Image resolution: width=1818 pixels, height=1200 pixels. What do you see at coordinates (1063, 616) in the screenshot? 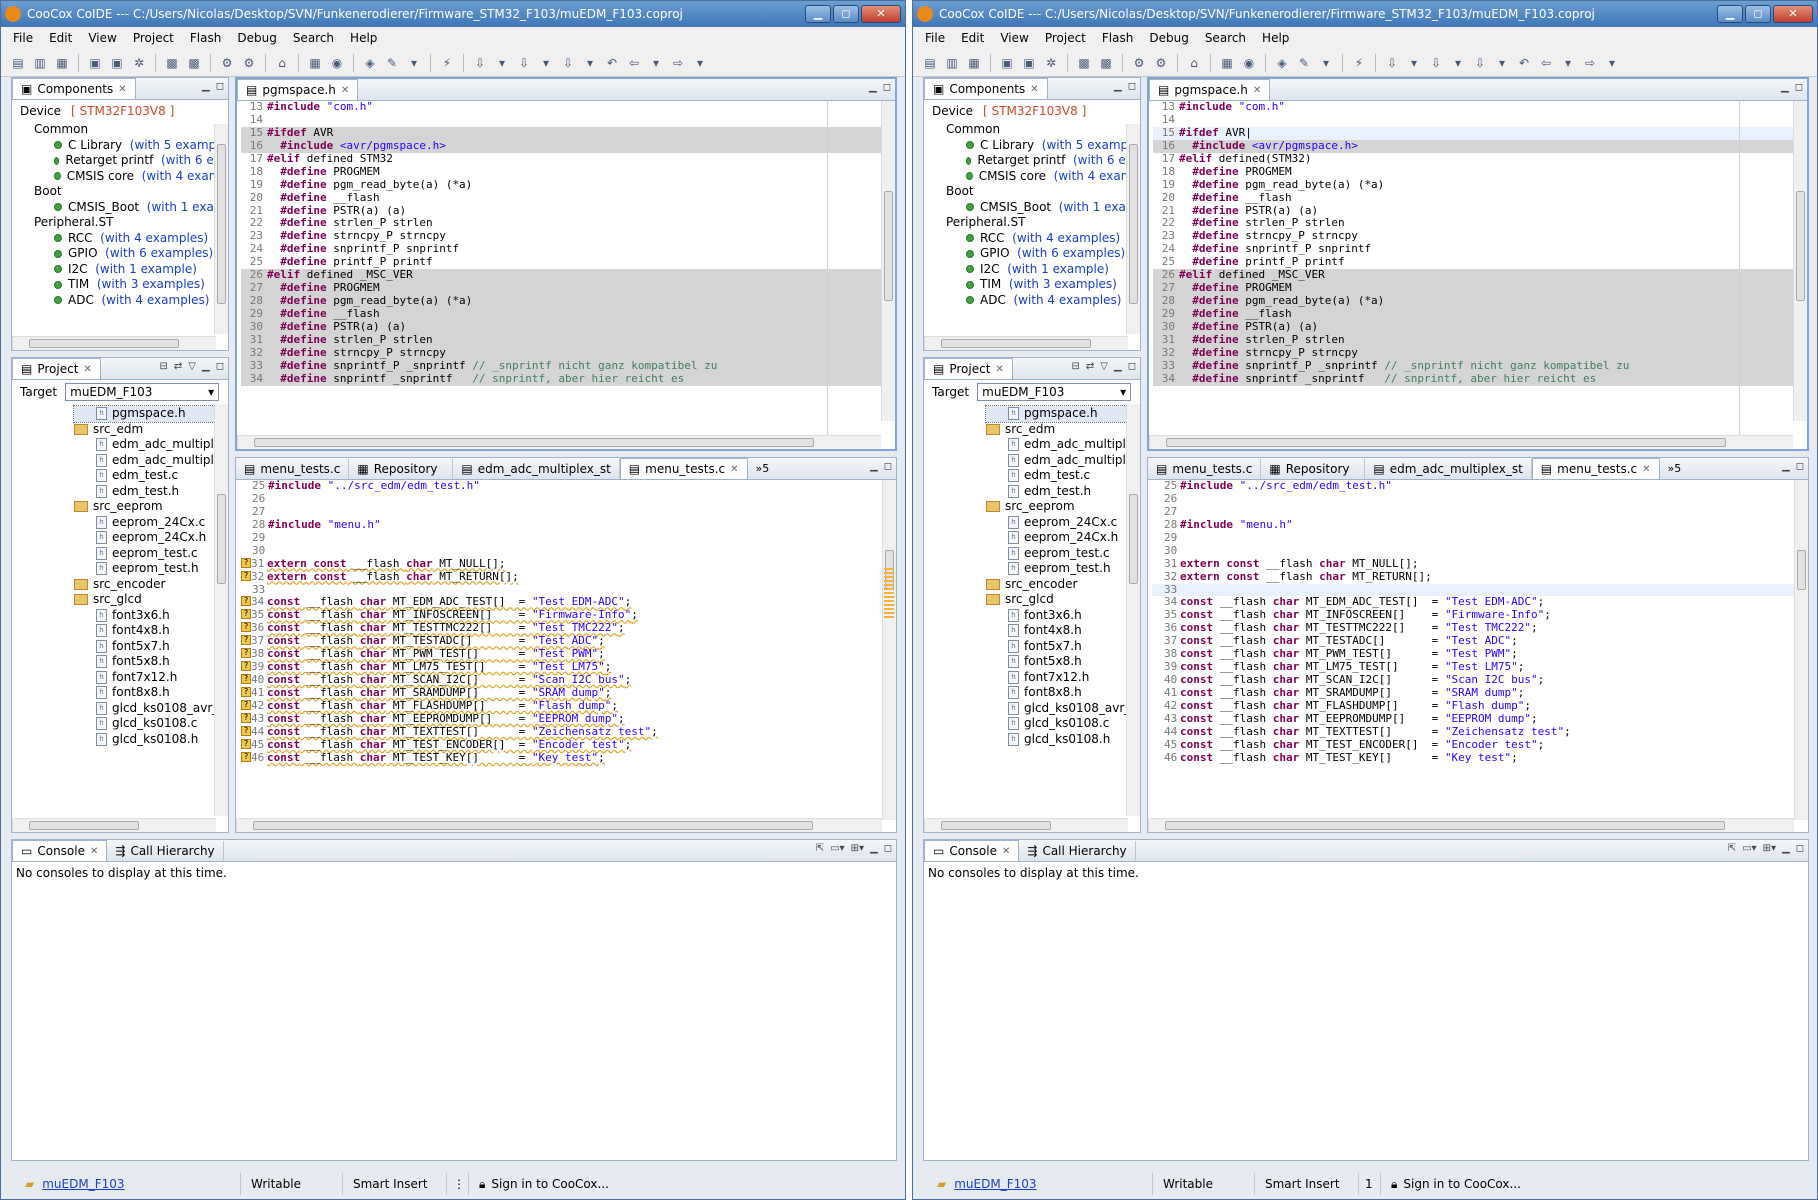
I see `project-tree-item: h font3x6.h` at bounding box center [1063, 616].